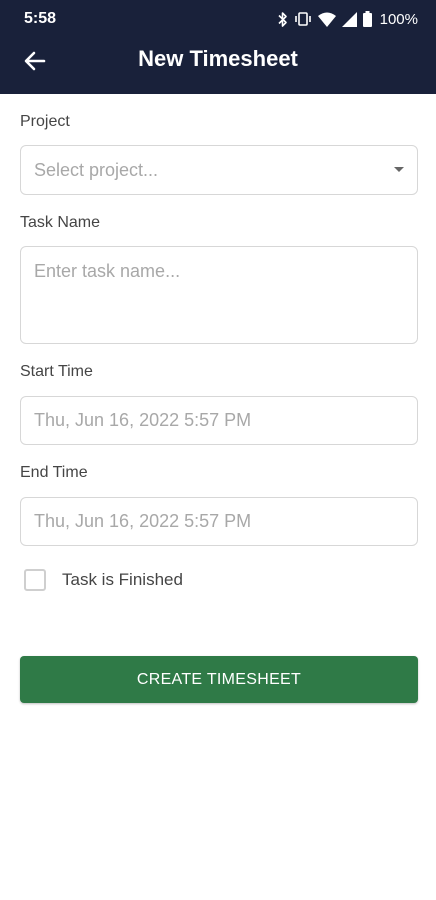 The height and width of the screenshot is (900, 436). I want to click on create-timesheet-button: CREATE TIMESHEET, so click(219, 679).